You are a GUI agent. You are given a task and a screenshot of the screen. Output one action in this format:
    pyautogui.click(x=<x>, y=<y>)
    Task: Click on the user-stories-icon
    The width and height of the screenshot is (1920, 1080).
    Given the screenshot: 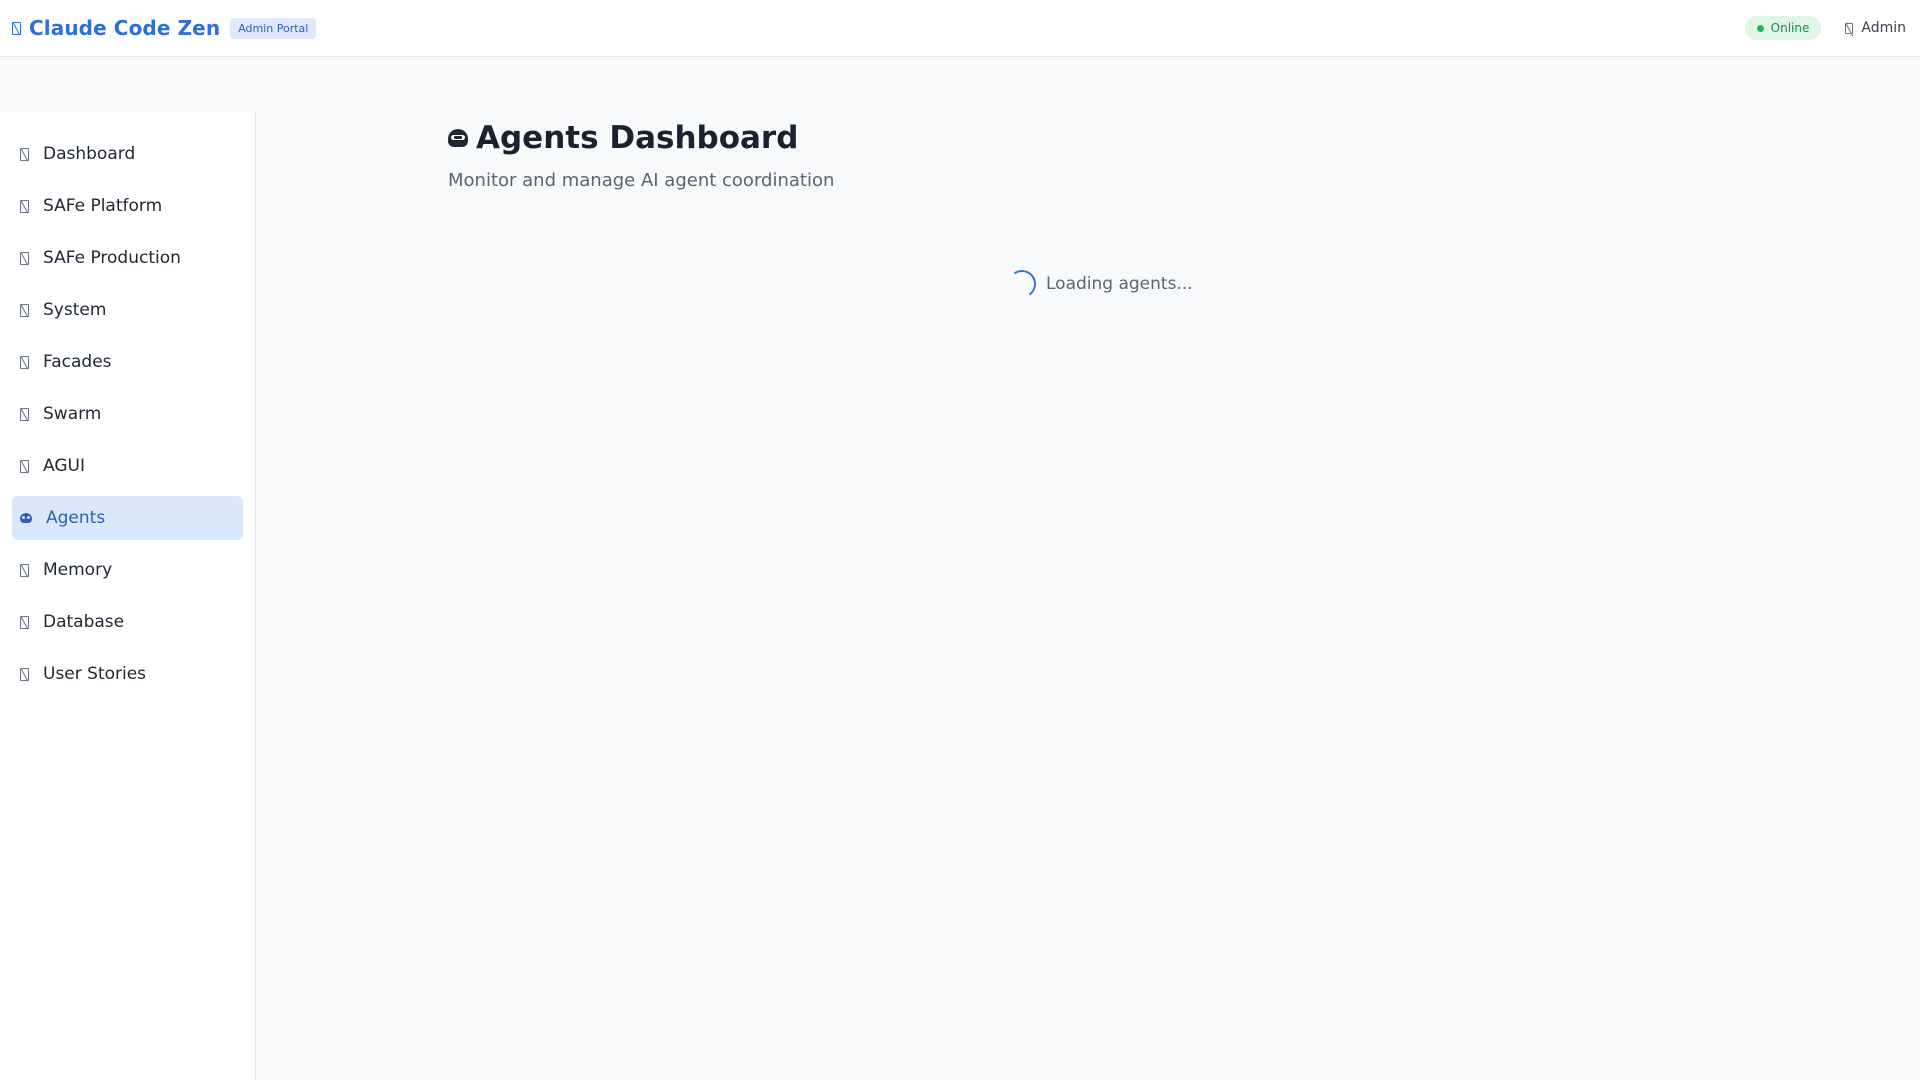 What is the action you would take?
    pyautogui.click(x=24, y=674)
    